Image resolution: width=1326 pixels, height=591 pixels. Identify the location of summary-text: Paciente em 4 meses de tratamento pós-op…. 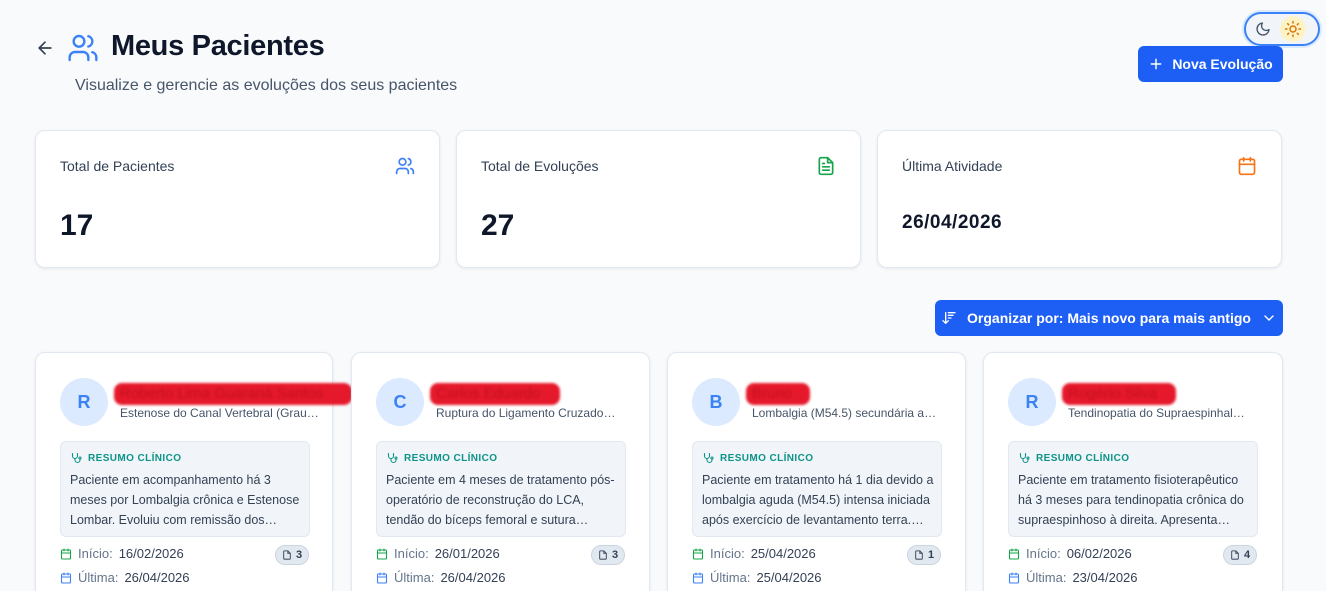
(500, 500).